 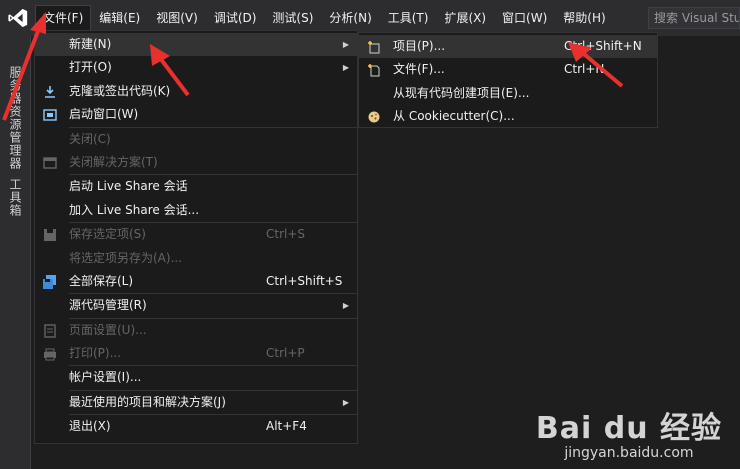 What do you see at coordinates (374, 117) in the screenshot?
I see `cookiecutter-icon` at bounding box center [374, 117].